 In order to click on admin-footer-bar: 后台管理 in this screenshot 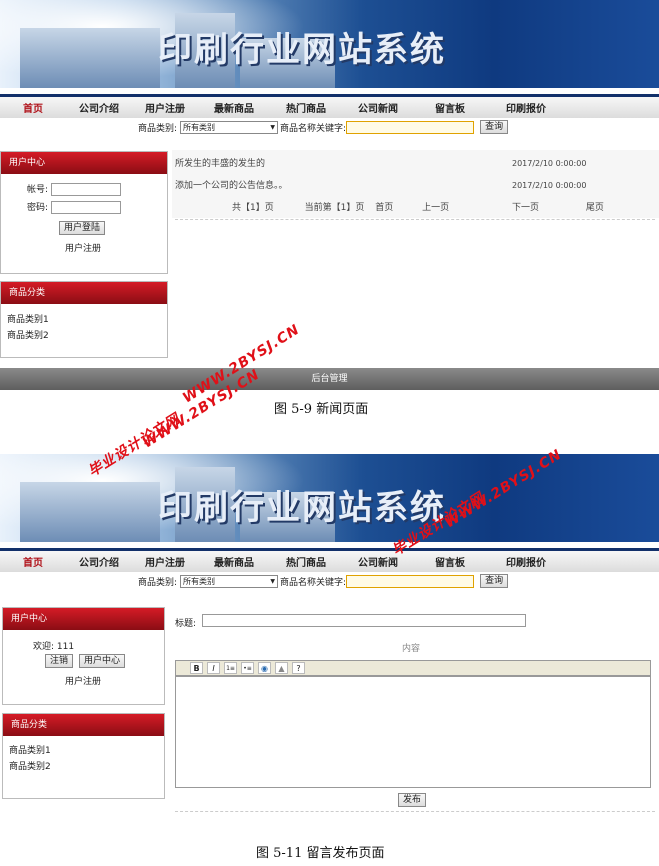, I will do `click(329, 379)`.